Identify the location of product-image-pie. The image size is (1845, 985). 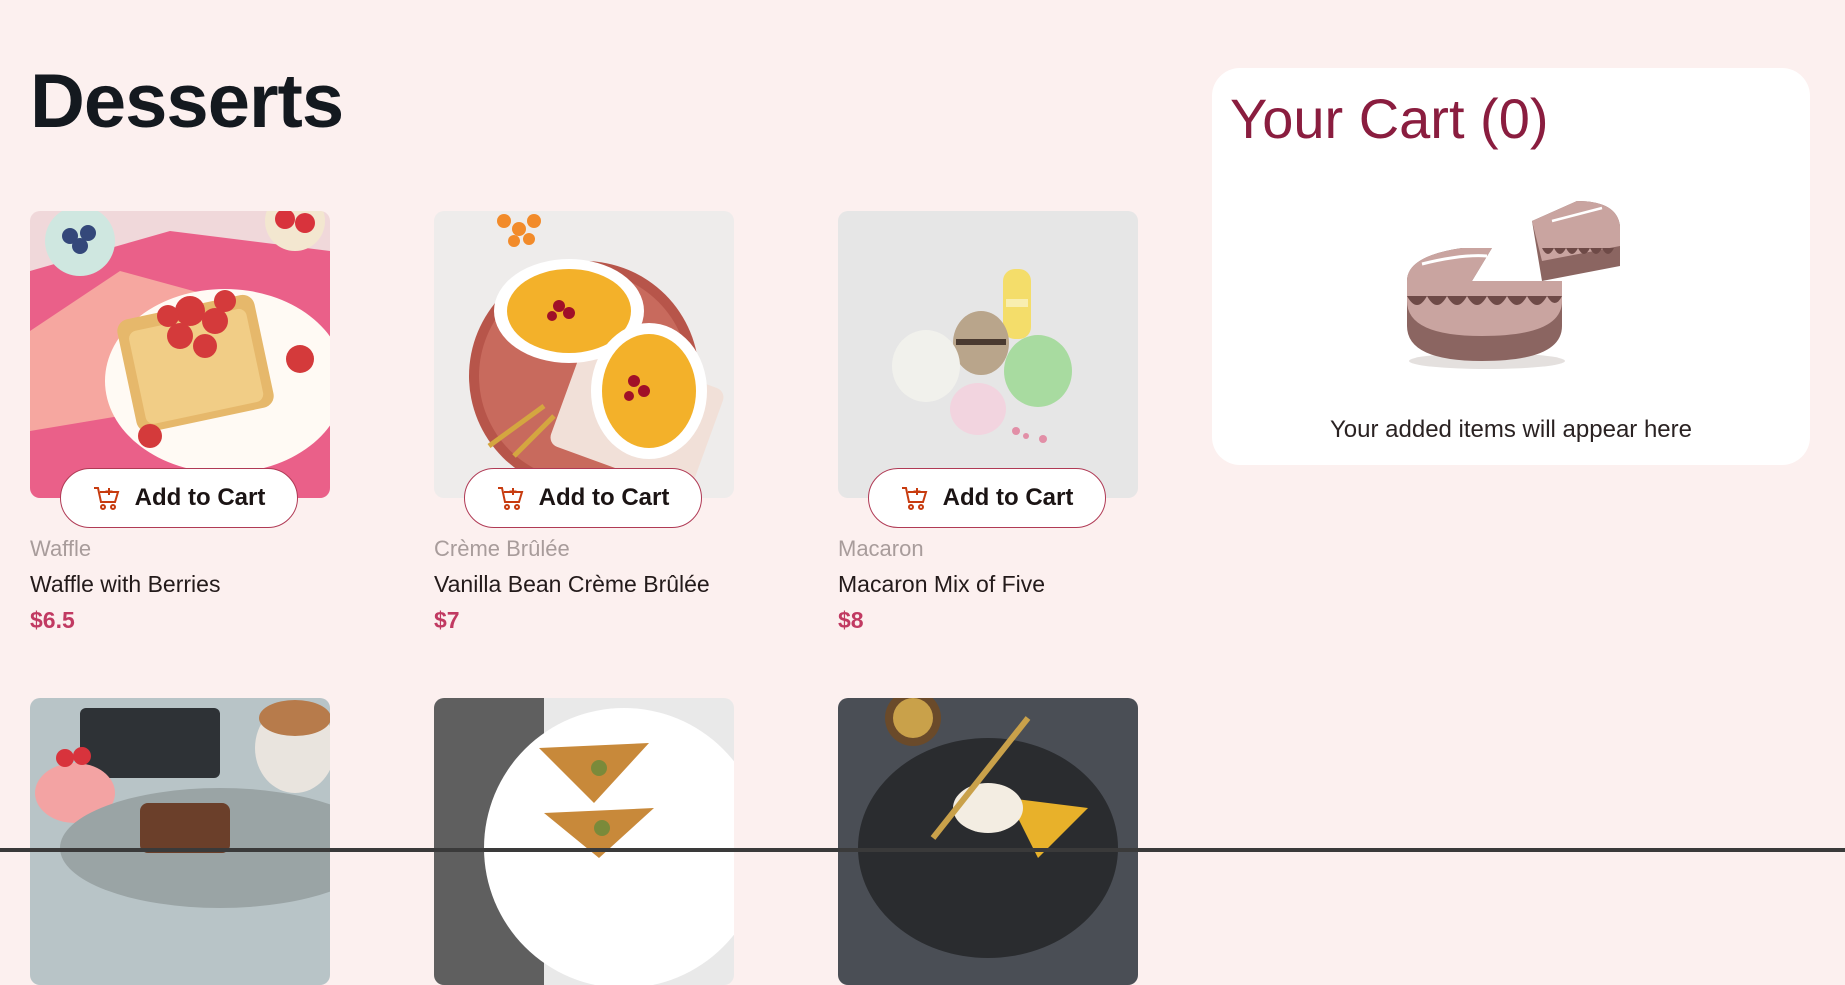
(988, 841).